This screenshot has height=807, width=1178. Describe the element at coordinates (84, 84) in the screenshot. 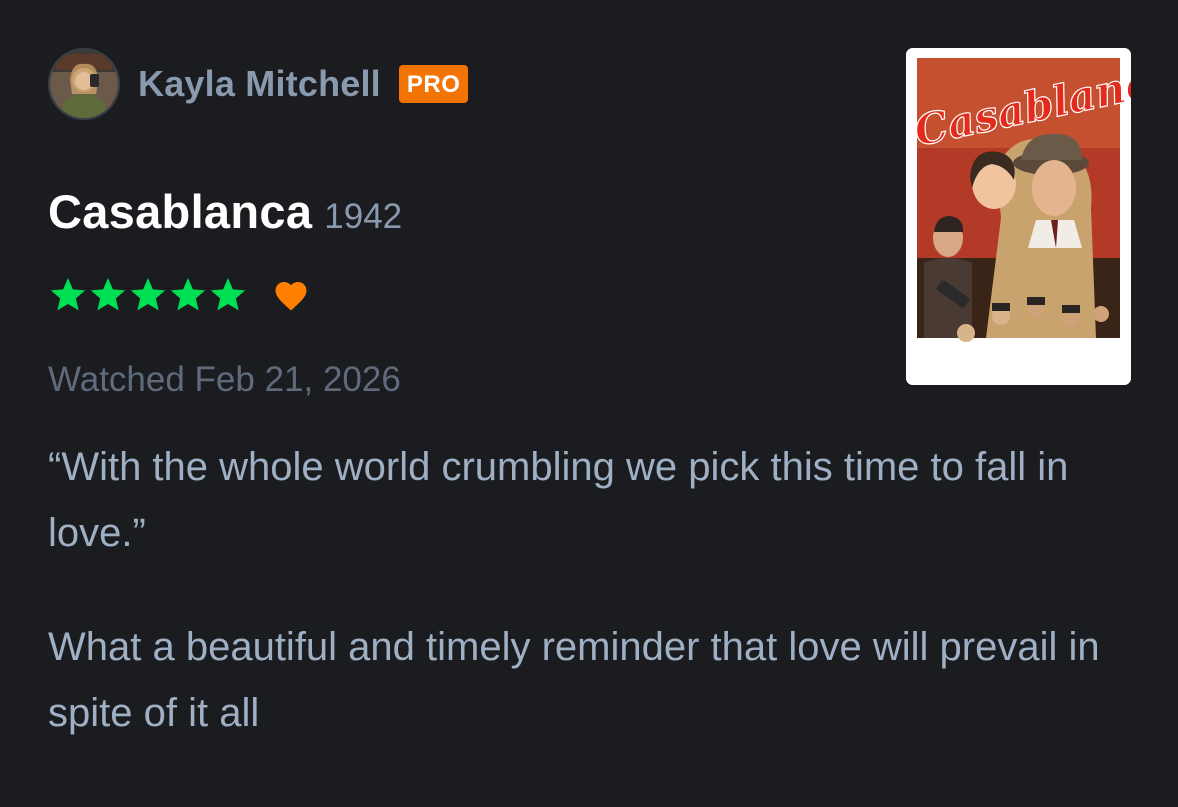

I see `avatar` at that location.